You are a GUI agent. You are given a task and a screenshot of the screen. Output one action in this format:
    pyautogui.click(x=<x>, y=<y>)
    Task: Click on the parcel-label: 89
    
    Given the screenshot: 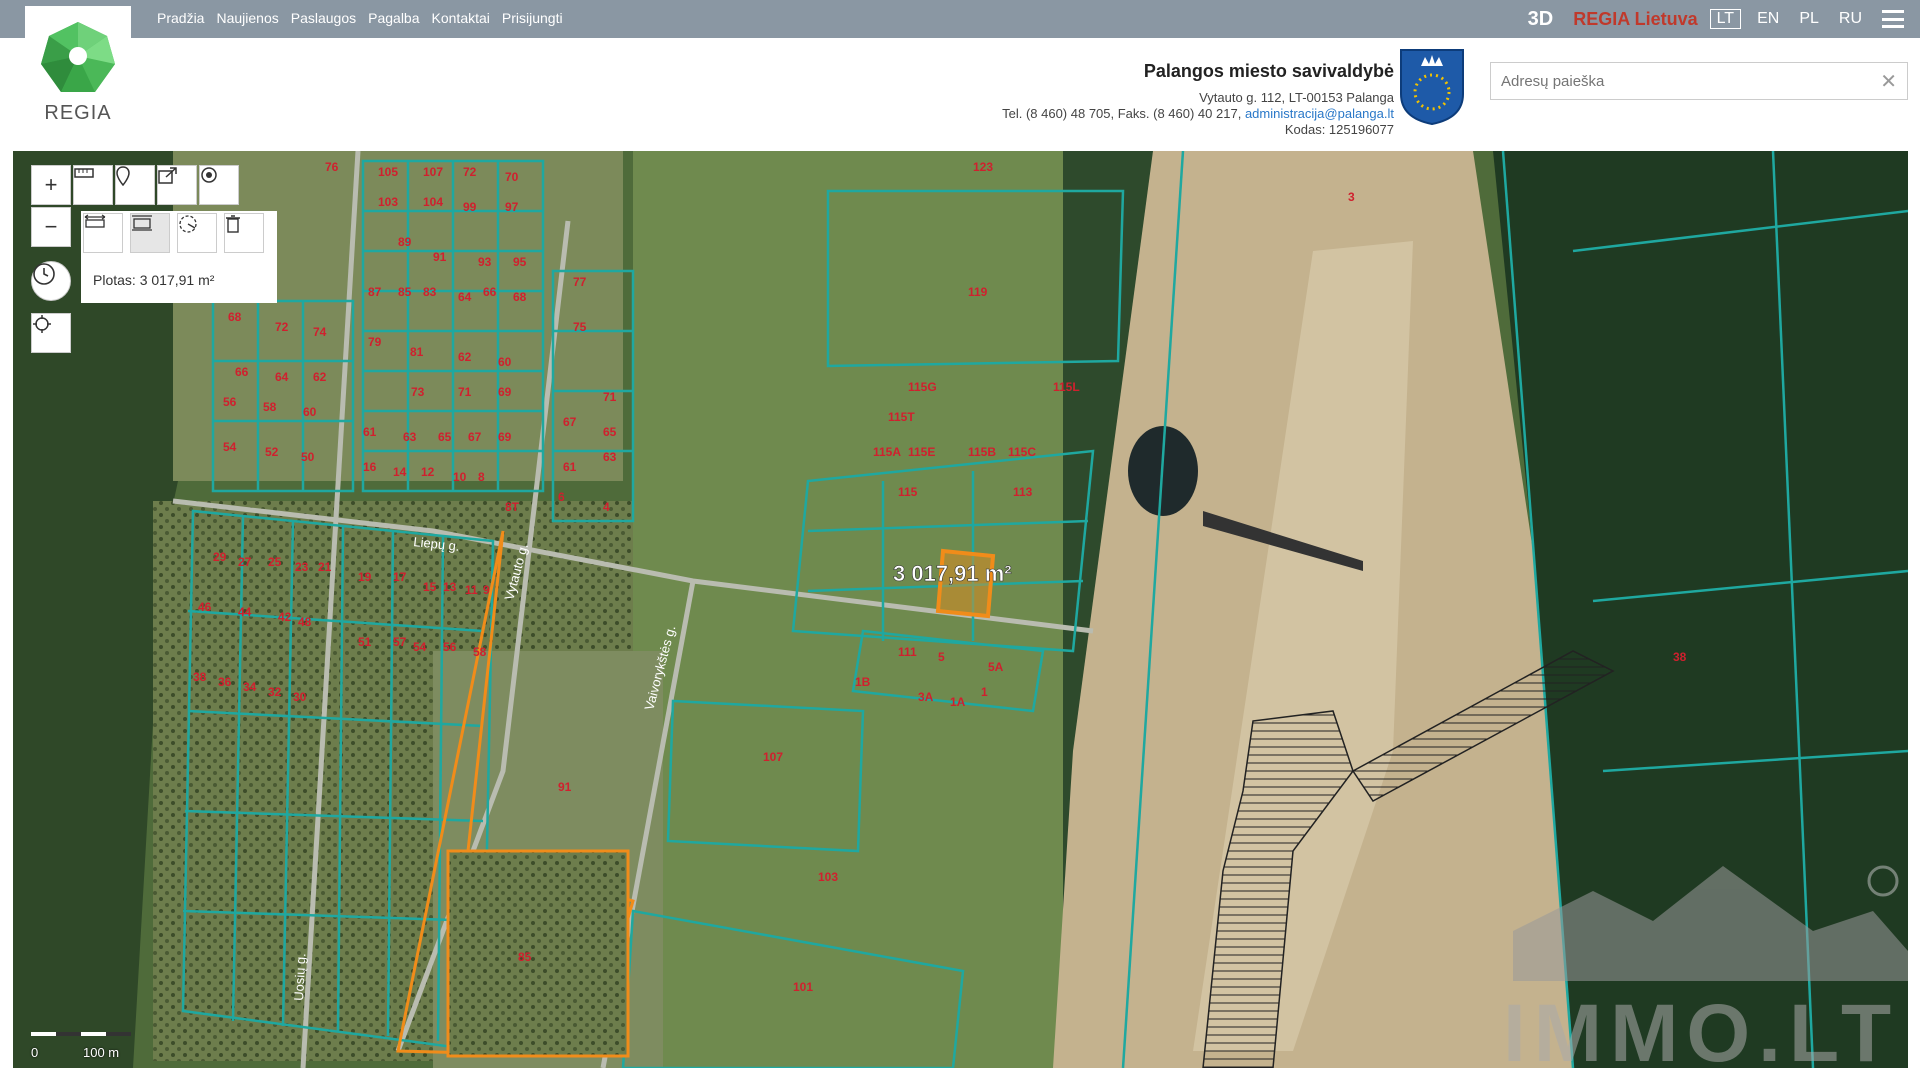 What is the action you would take?
    pyautogui.click(x=405, y=242)
    